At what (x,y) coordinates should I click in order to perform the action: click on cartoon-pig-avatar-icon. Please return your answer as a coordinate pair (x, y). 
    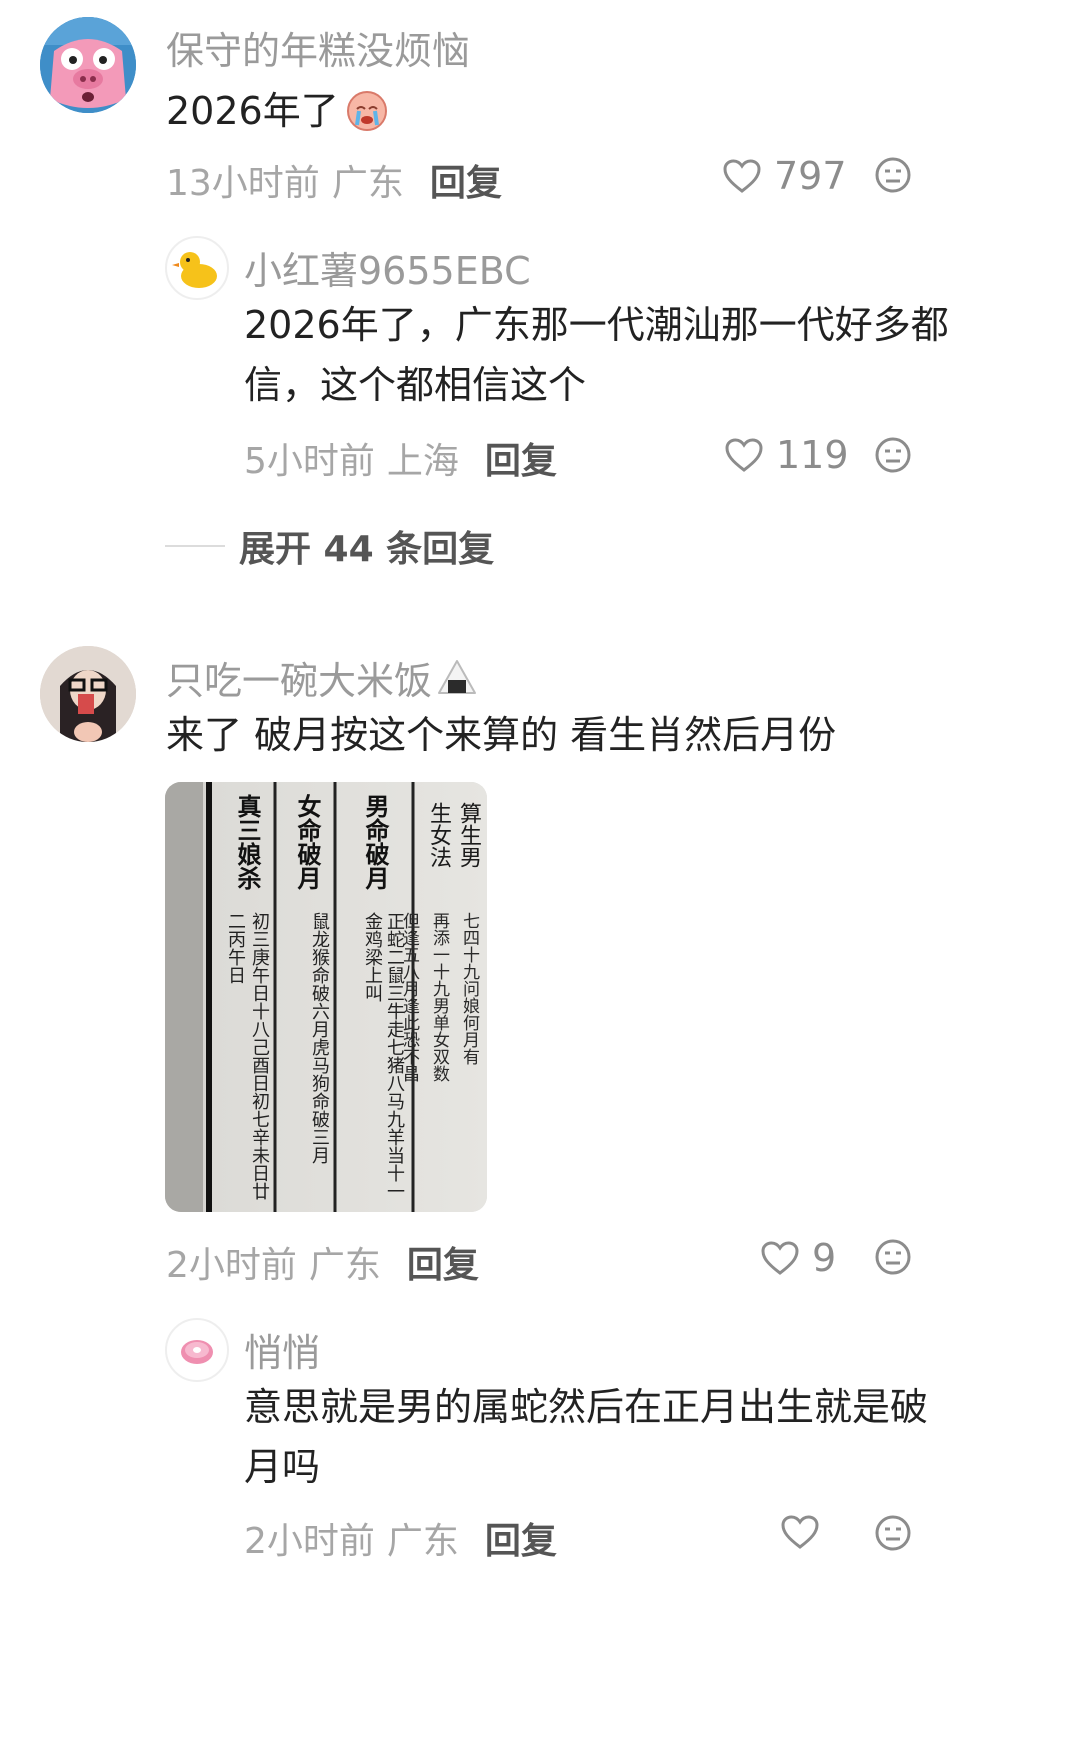
    Looking at the image, I should click on (88, 65).